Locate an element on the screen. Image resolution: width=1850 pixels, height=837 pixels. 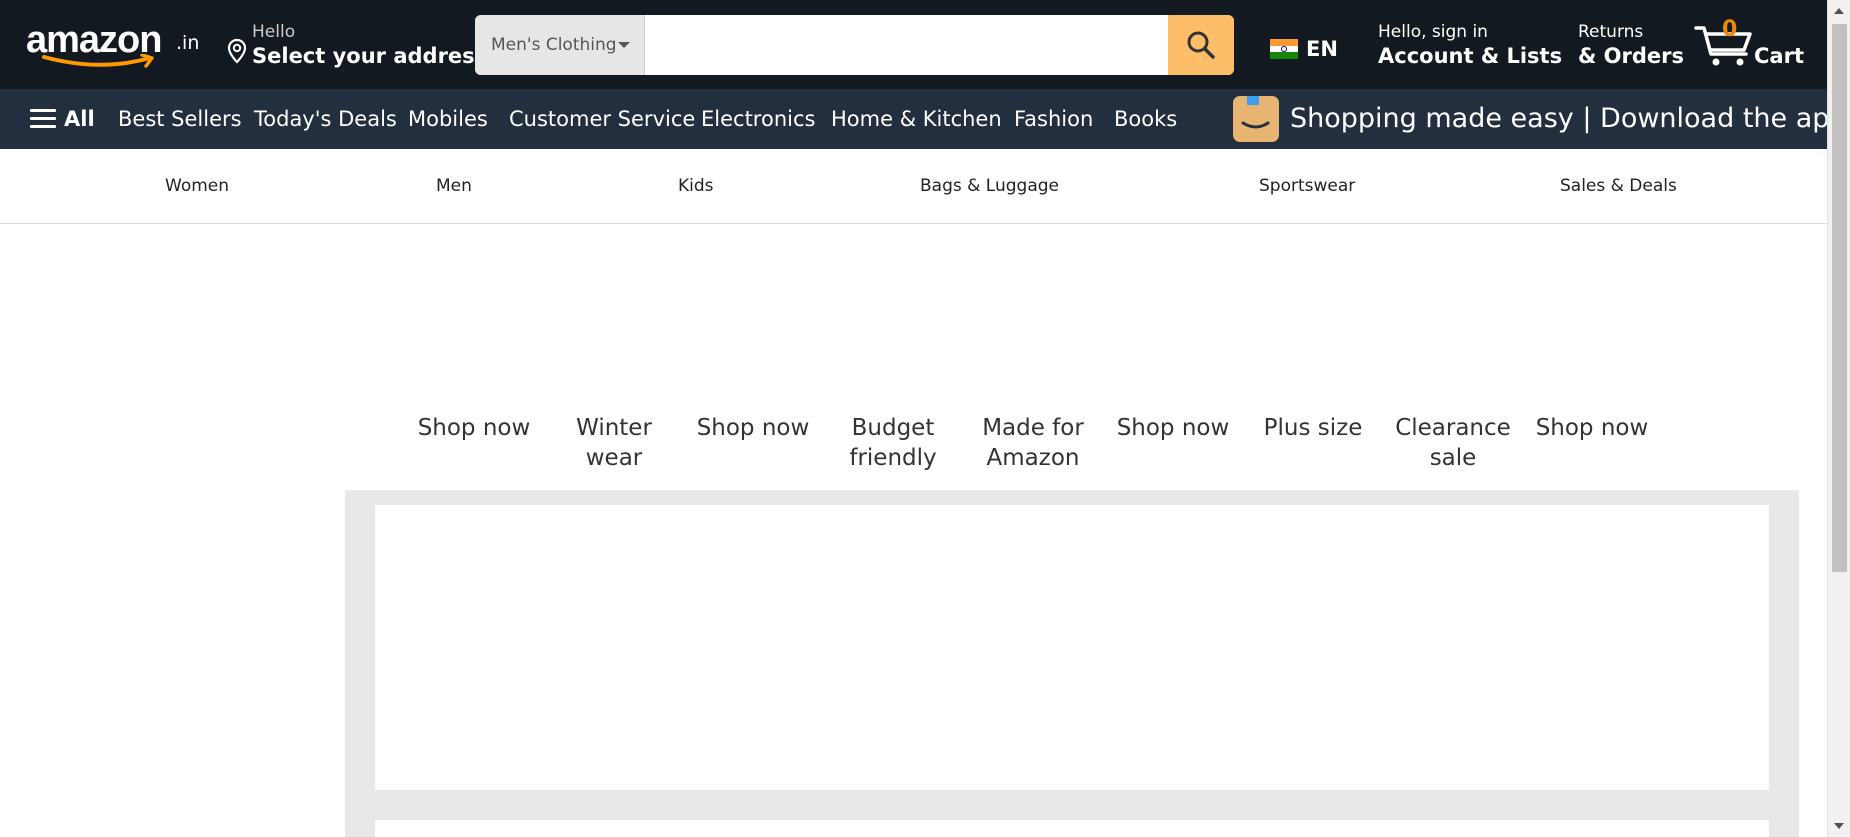
orders-label: & Orders is located at coordinates (1631, 56).